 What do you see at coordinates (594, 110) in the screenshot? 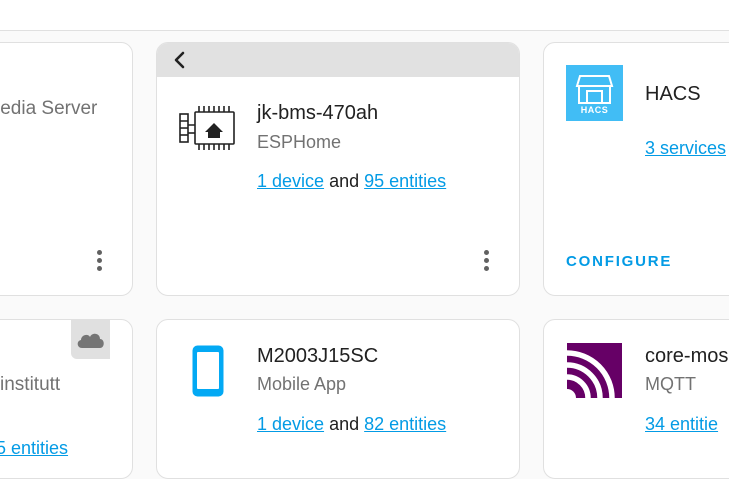
I see `hacs-logo-text: HACS` at bounding box center [594, 110].